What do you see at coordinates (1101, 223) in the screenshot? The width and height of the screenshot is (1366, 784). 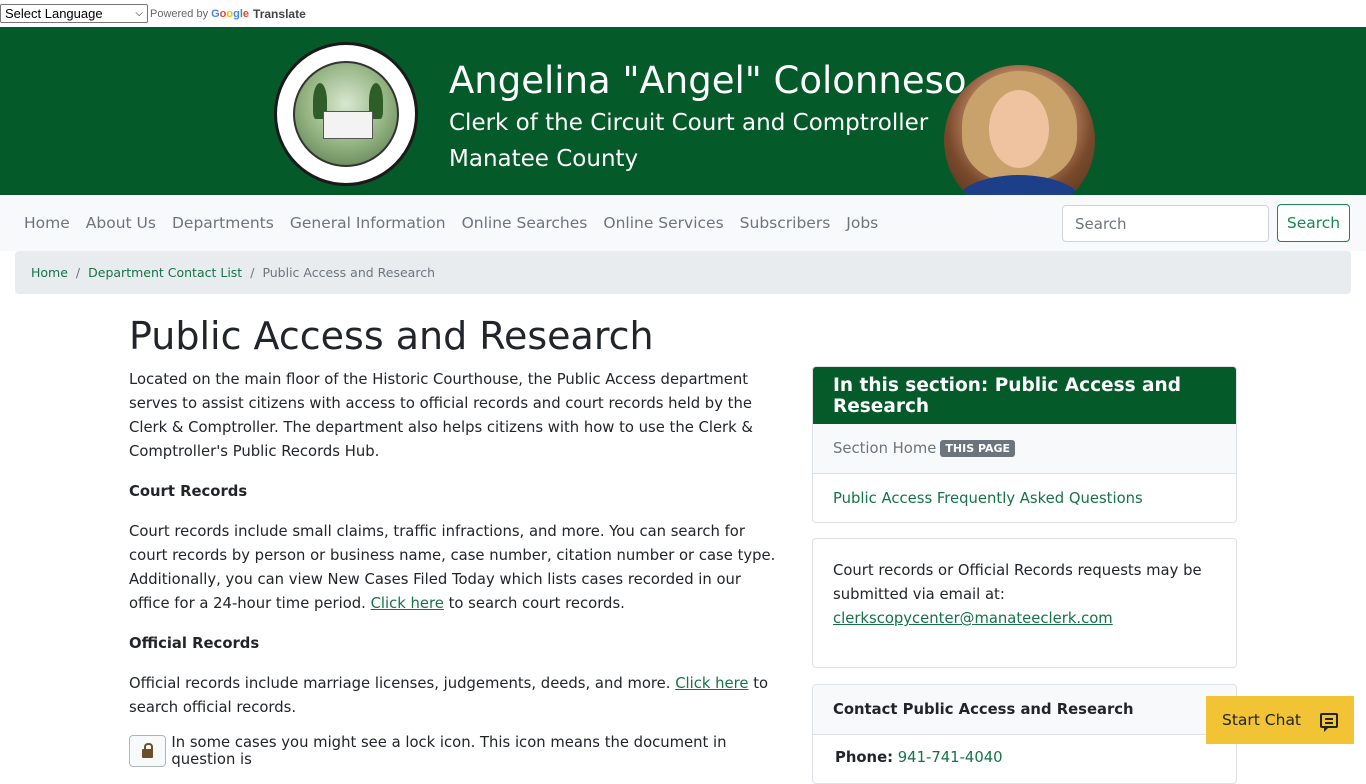 I see `search-placeholder: Search` at bounding box center [1101, 223].